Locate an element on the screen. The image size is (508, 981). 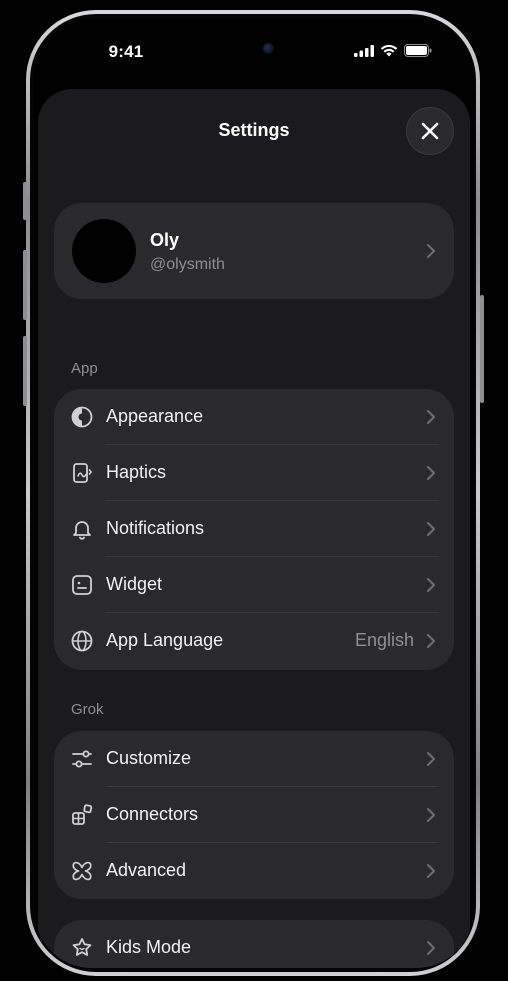
settings-item-label: Haptics is located at coordinates (136, 472).